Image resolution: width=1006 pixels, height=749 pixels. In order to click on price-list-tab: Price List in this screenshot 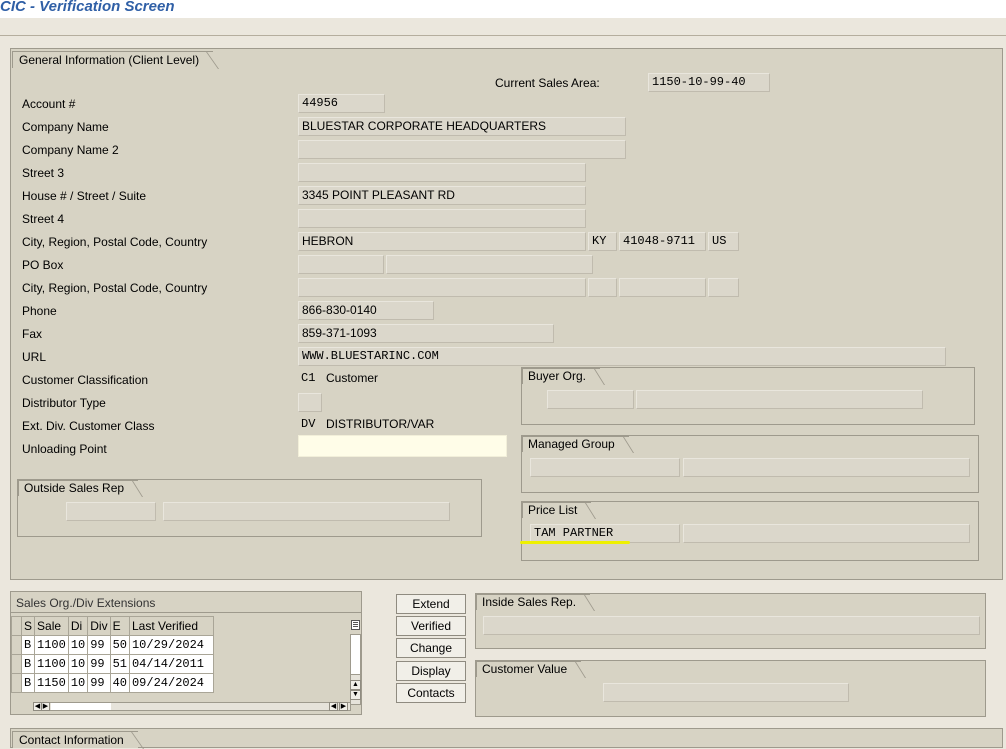, I will do `click(557, 510)`.